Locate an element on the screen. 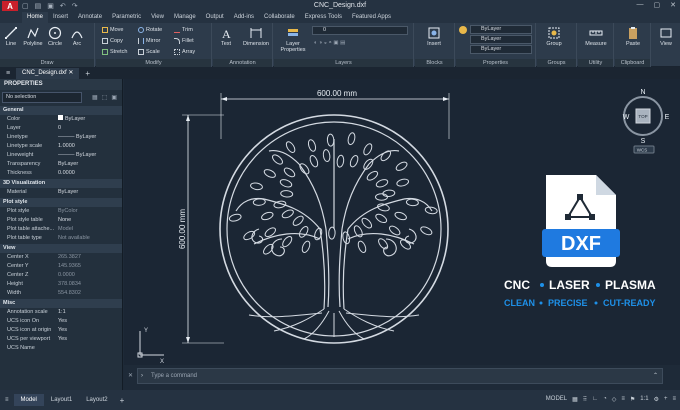 This screenshot has height=410, width=680. layer-dropdown: 0 is located at coordinates (360, 30).